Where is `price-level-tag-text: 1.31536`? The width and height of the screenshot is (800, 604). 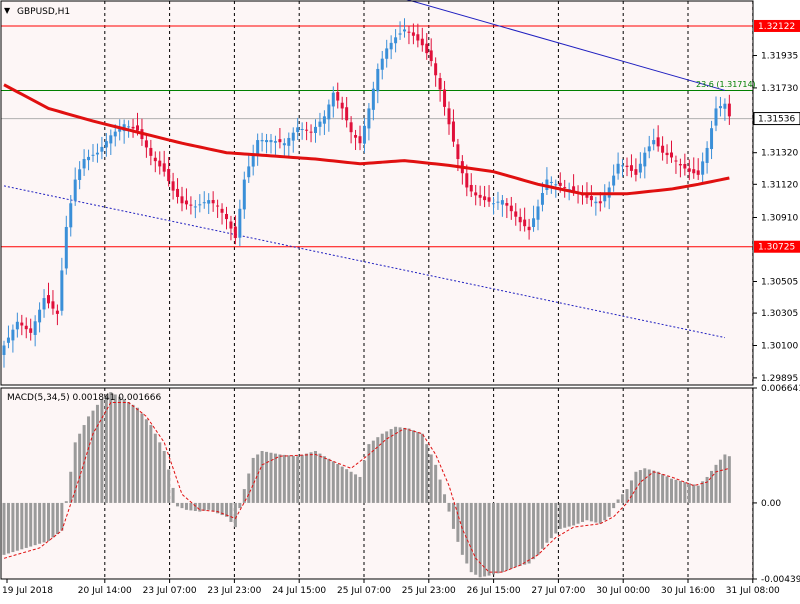
price-level-tag-text: 1.31536 is located at coordinates (776, 120).